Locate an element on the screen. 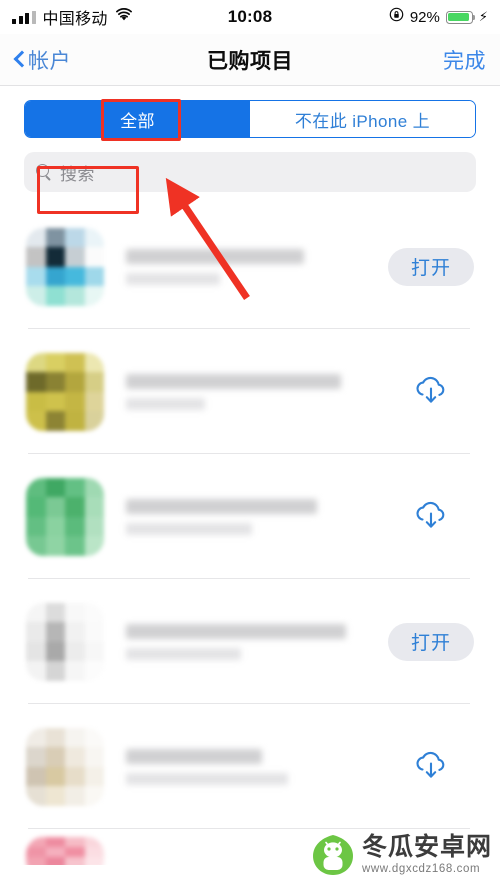 The height and width of the screenshot is (887, 500). segmented-control-container: 全部 不在此 iPhone 上 is located at coordinates (250, 117).